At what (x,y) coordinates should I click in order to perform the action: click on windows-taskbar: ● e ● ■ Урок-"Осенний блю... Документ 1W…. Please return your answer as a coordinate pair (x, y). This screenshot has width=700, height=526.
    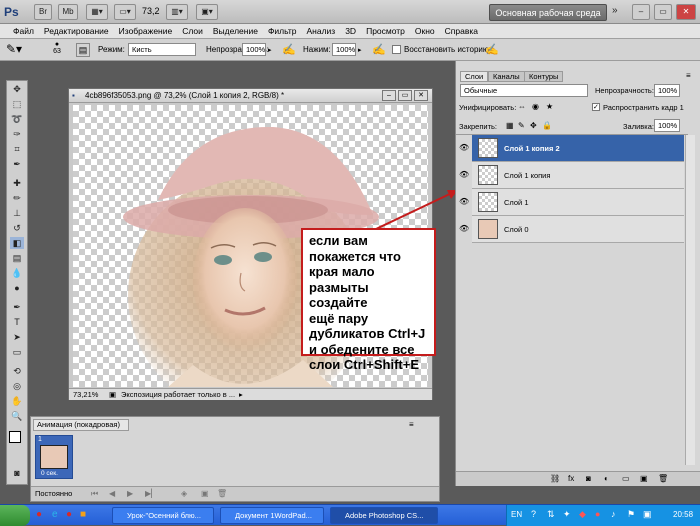
    Looking at the image, I should click on (350, 515).